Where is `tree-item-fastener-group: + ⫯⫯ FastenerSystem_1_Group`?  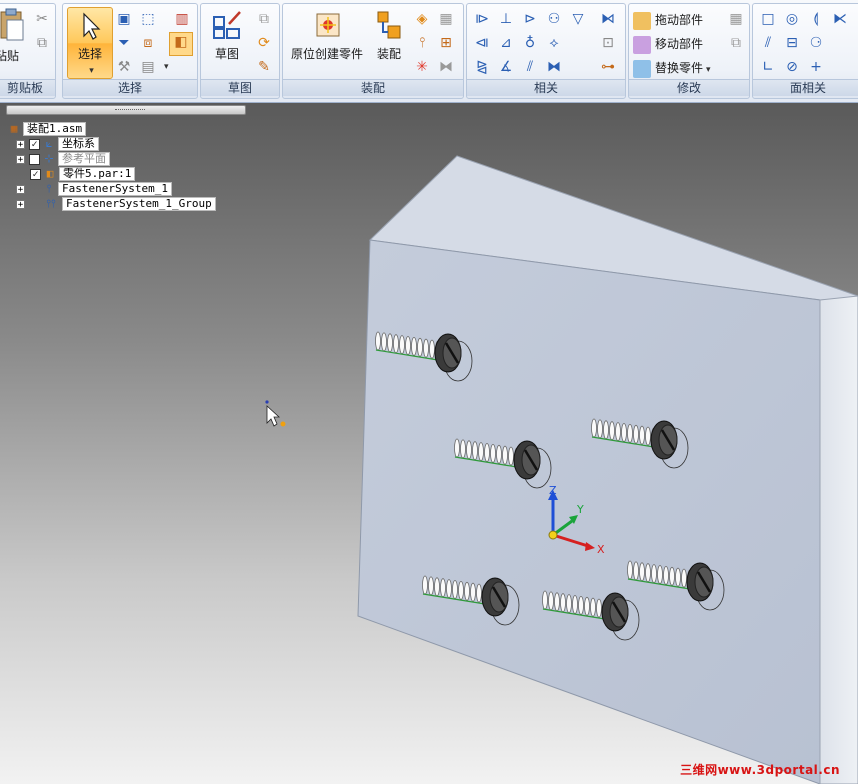 tree-item-fastener-group: + ⫯⫯ FastenerSystem_1_Group is located at coordinates (112, 203).